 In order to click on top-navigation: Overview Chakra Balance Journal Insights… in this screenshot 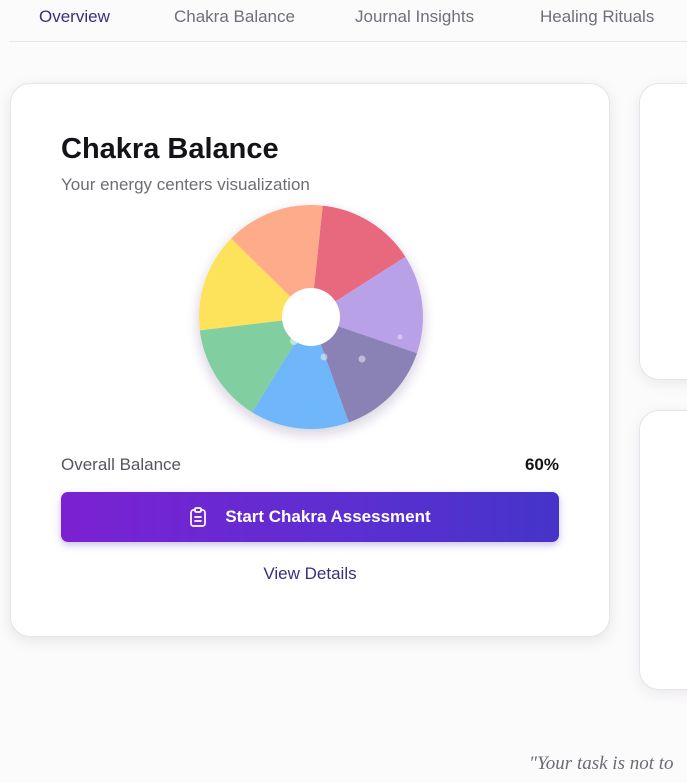, I will do `click(343, 21)`.